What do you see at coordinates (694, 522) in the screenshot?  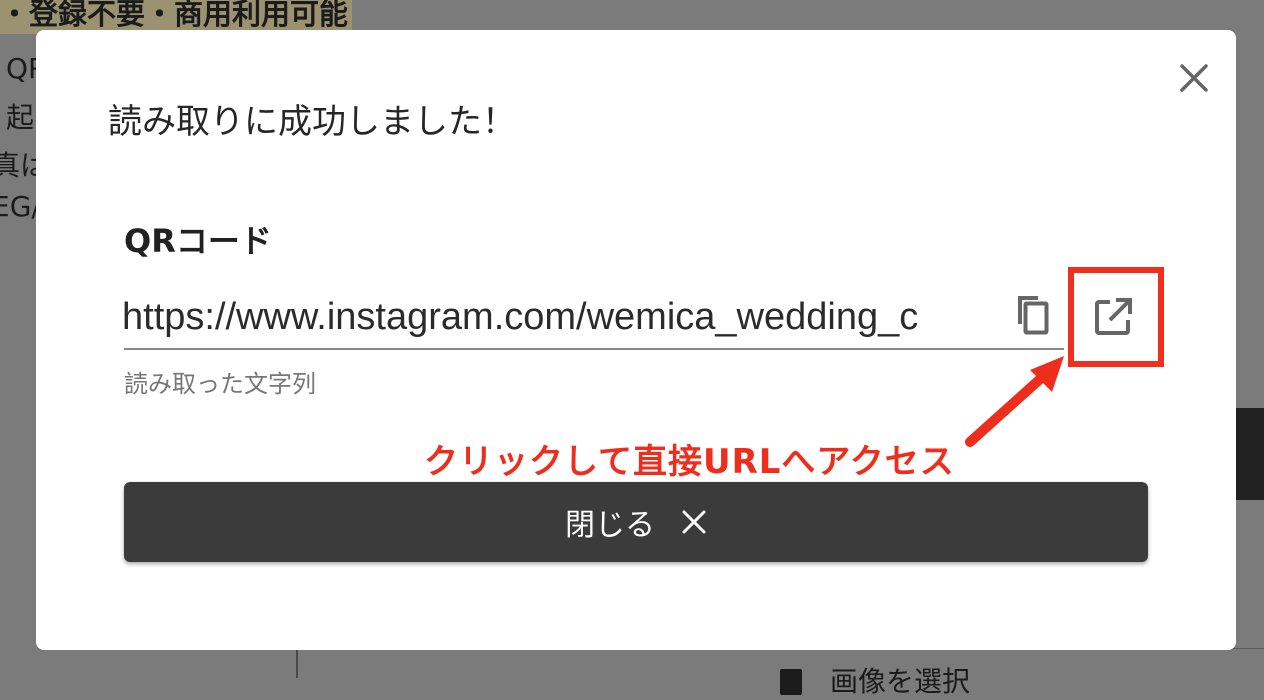 I see `close-button-icon` at bounding box center [694, 522].